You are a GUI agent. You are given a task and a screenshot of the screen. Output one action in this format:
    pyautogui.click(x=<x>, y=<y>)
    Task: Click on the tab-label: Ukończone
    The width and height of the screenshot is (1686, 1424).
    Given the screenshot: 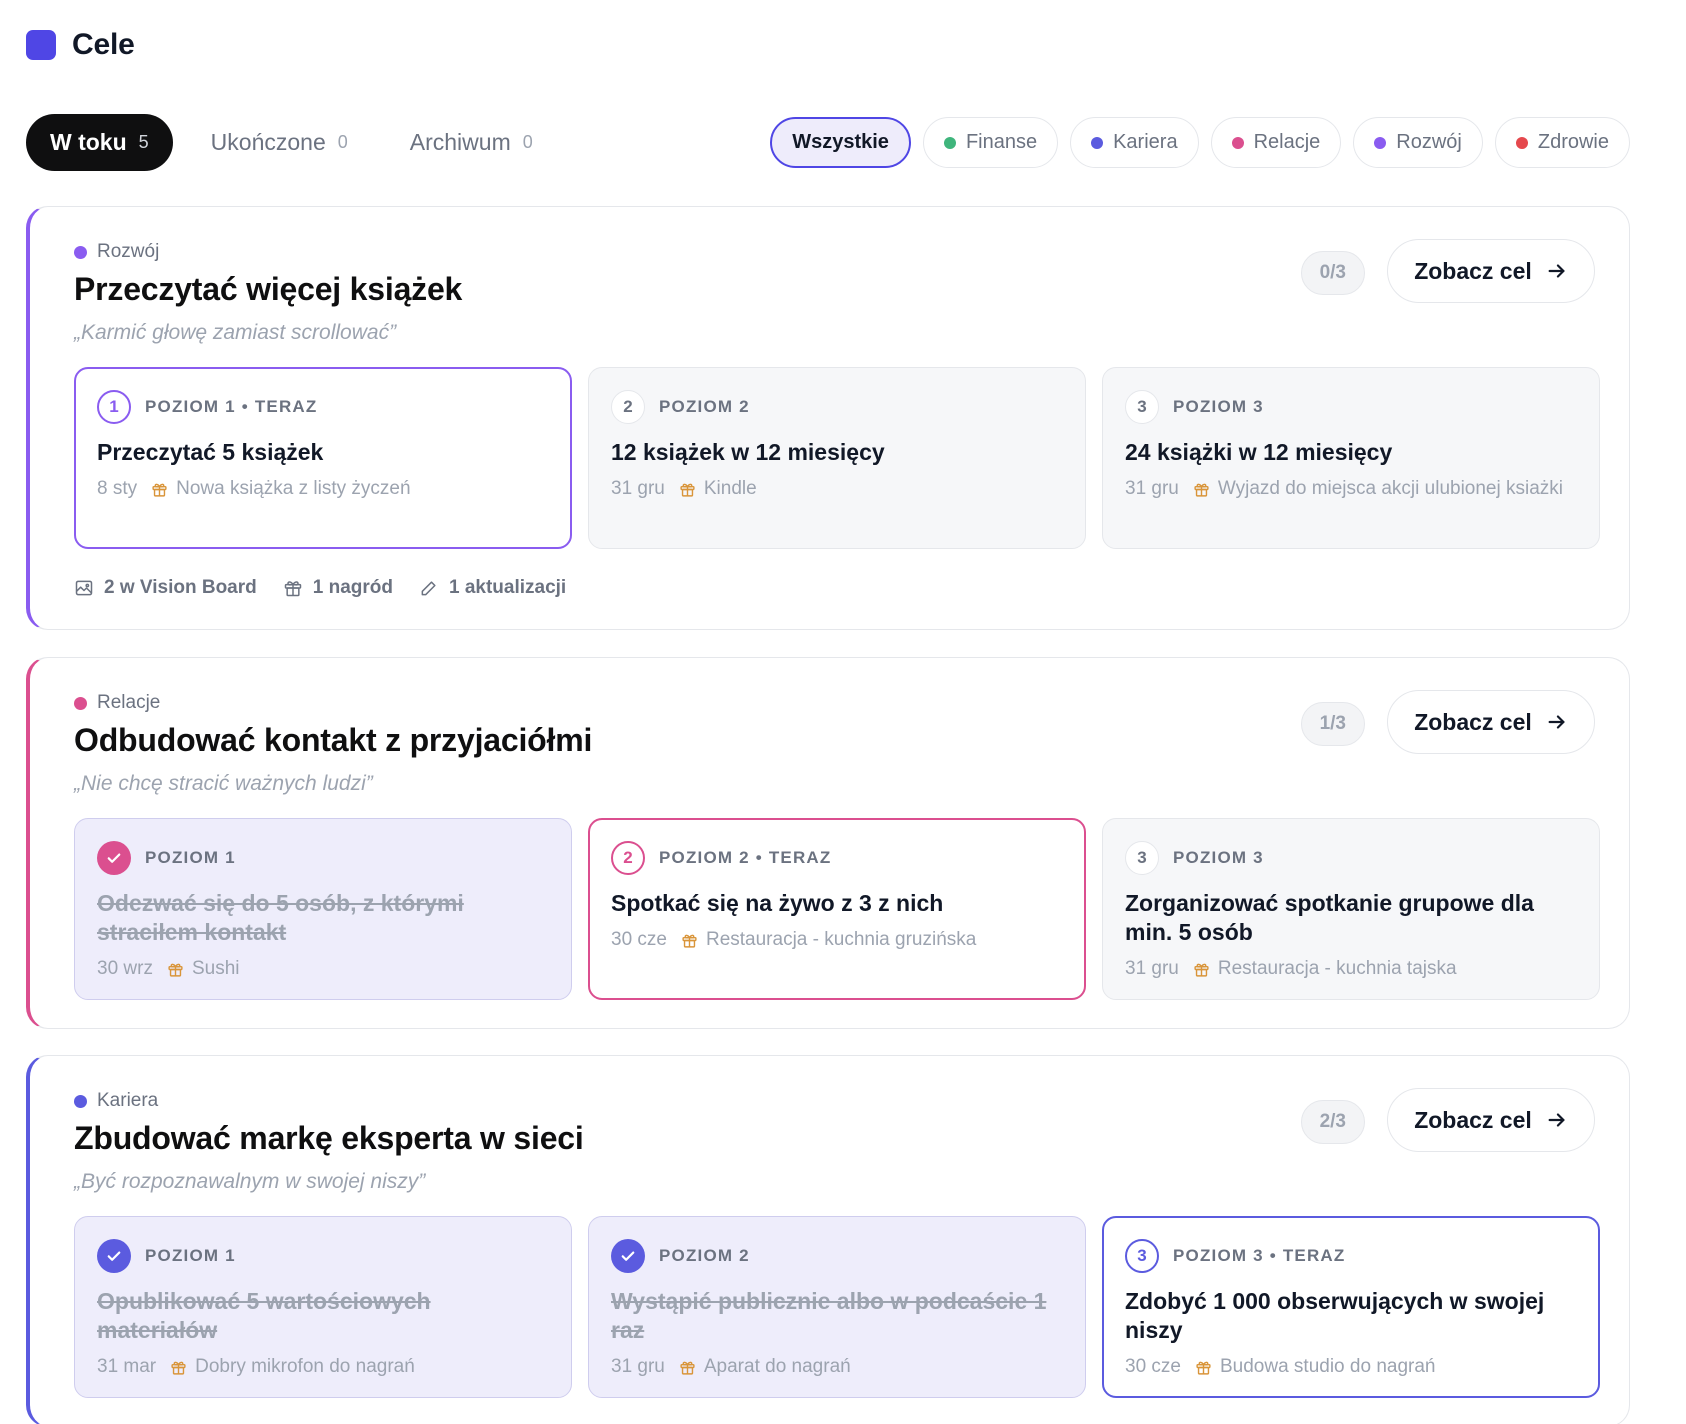 What is the action you would take?
    pyautogui.click(x=268, y=142)
    